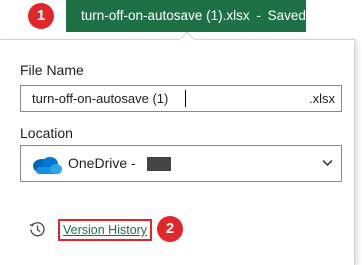 Image resolution: width=362 pixels, height=265 pixels. What do you see at coordinates (37, 229) in the screenshot?
I see `history-clock-icon` at bounding box center [37, 229].